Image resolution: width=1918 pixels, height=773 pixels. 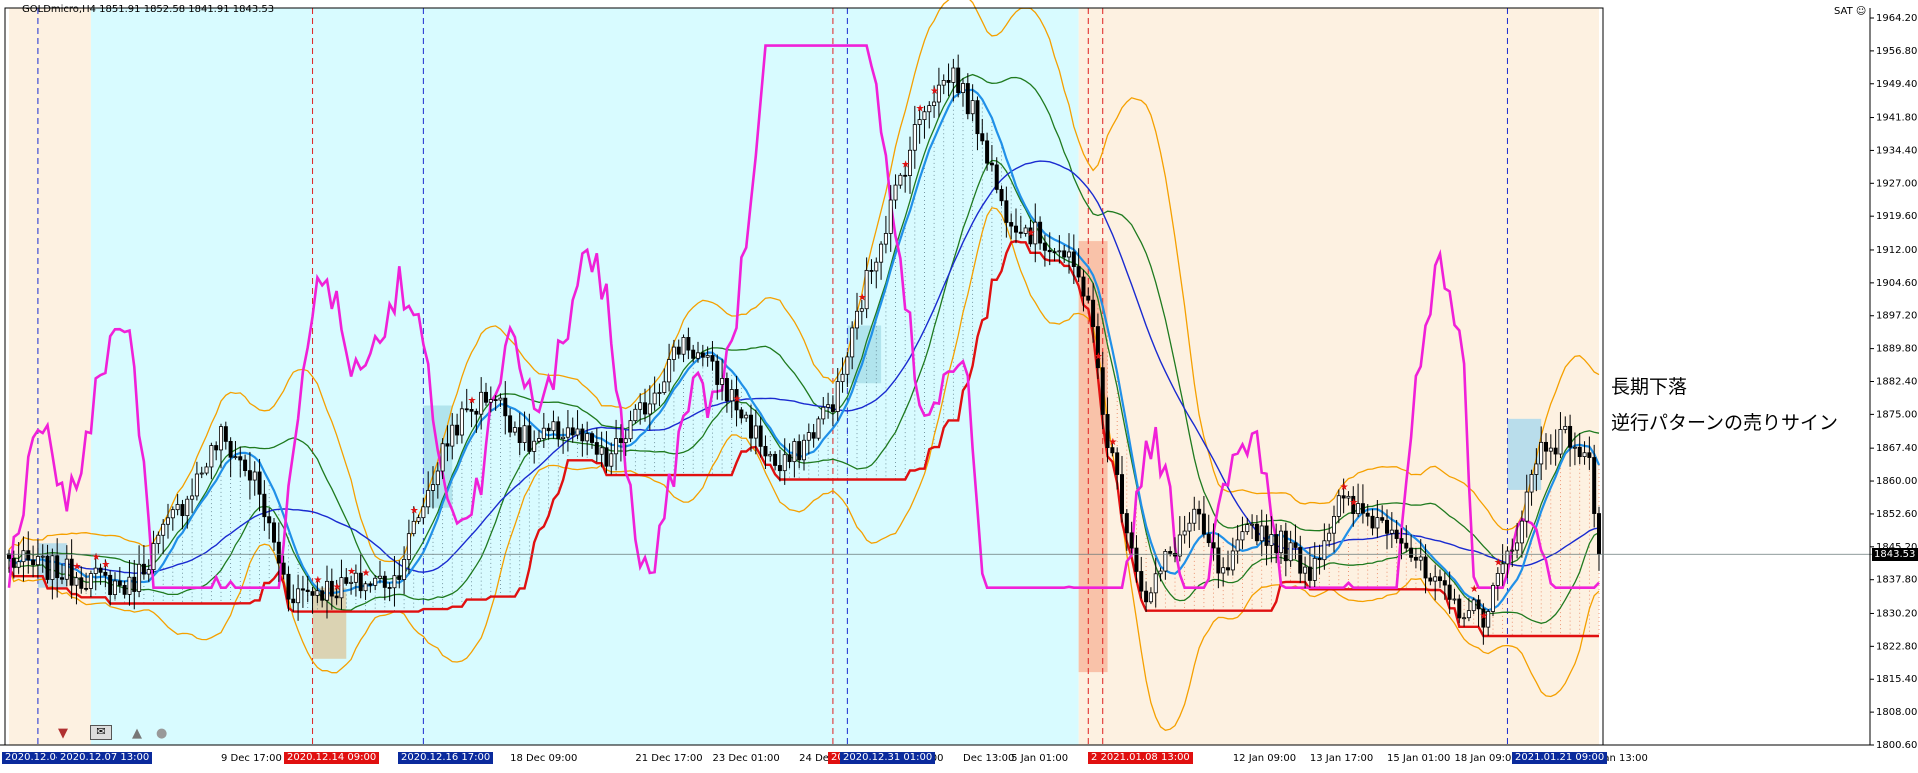 What do you see at coordinates (137, 733) in the screenshot?
I see `bell-icon: ▲` at bounding box center [137, 733].